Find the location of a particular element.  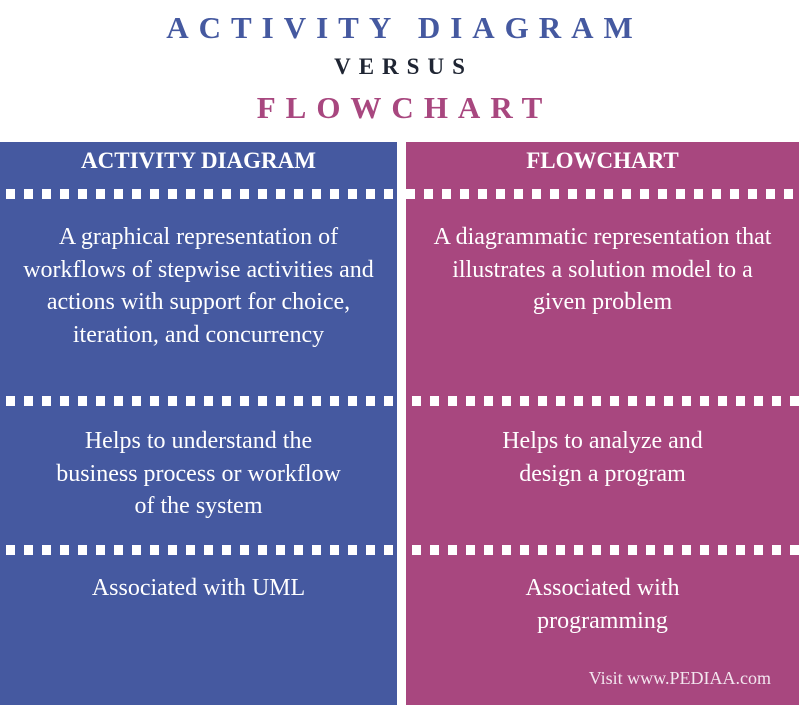

association-cell: Associated with UML is located at coordinates (198, 588).